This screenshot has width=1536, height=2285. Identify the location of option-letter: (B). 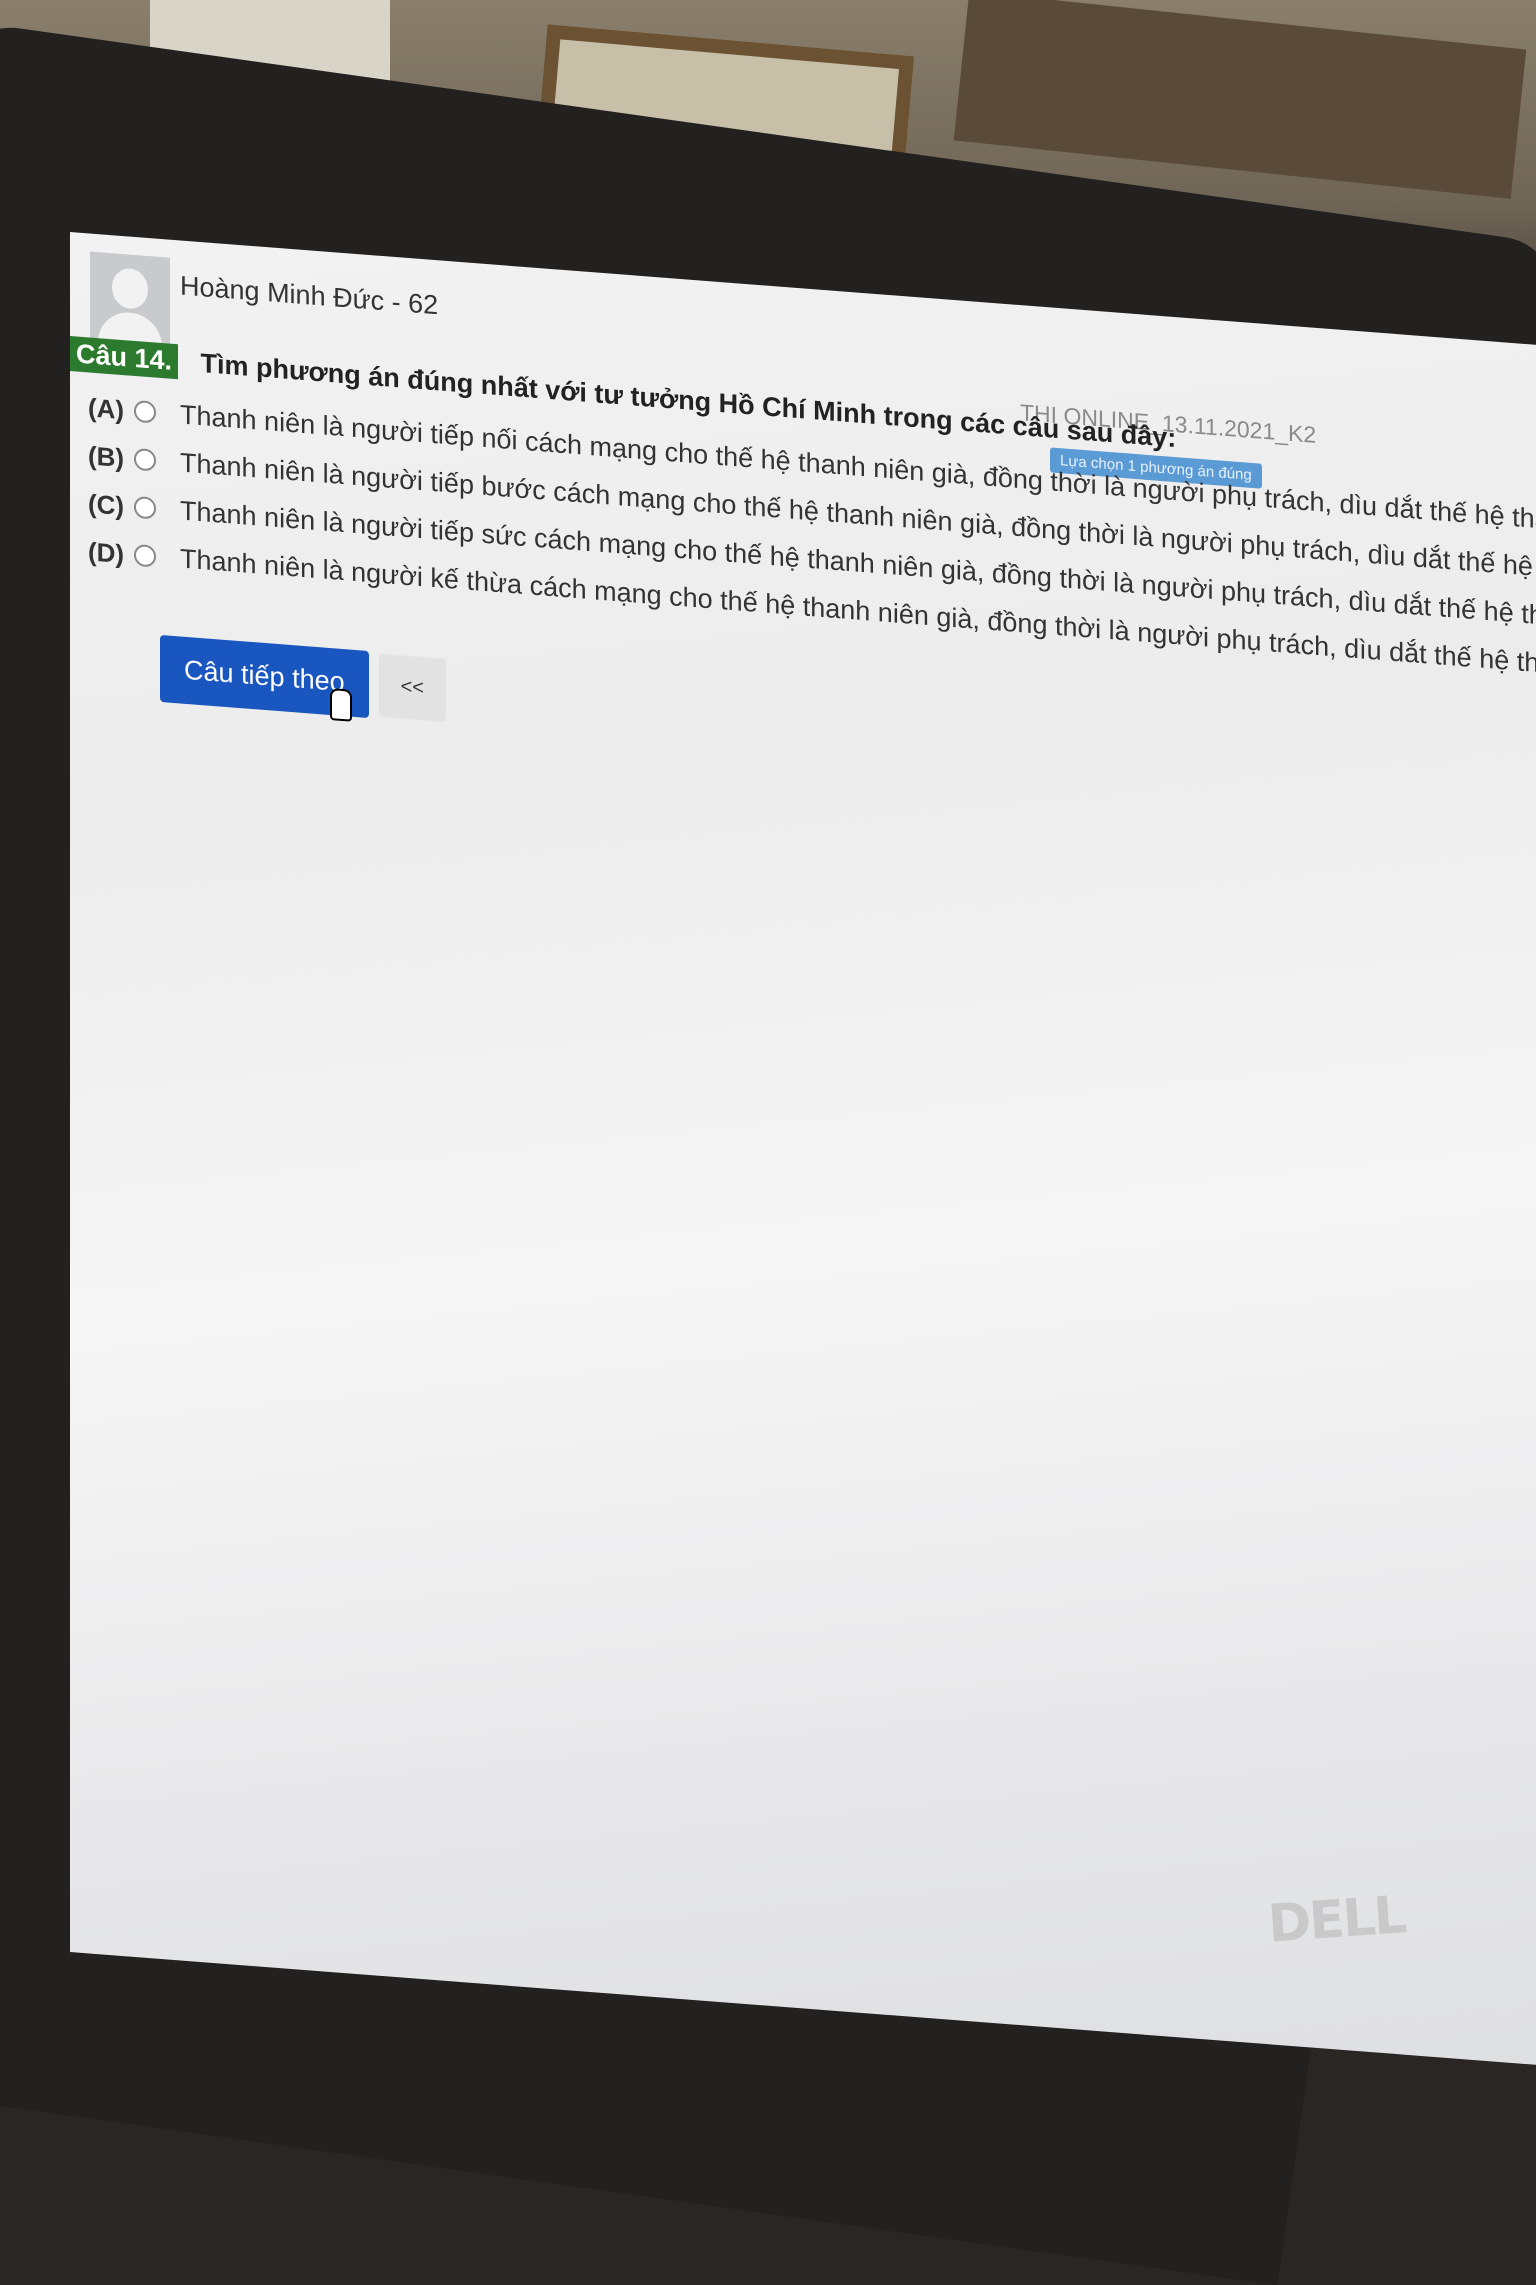
(106, 456).